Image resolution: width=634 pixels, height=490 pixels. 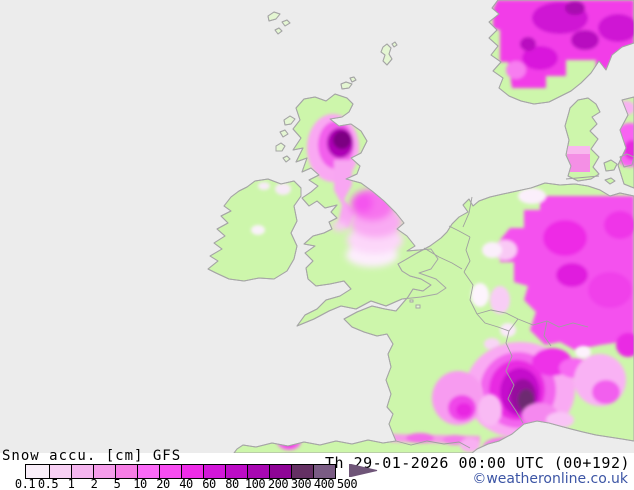 What do you see at coordinates (550, 479) in the screenshot?
I see `copyright-text: ©weatheronline.co.uk` at bounding box center [550, 479].